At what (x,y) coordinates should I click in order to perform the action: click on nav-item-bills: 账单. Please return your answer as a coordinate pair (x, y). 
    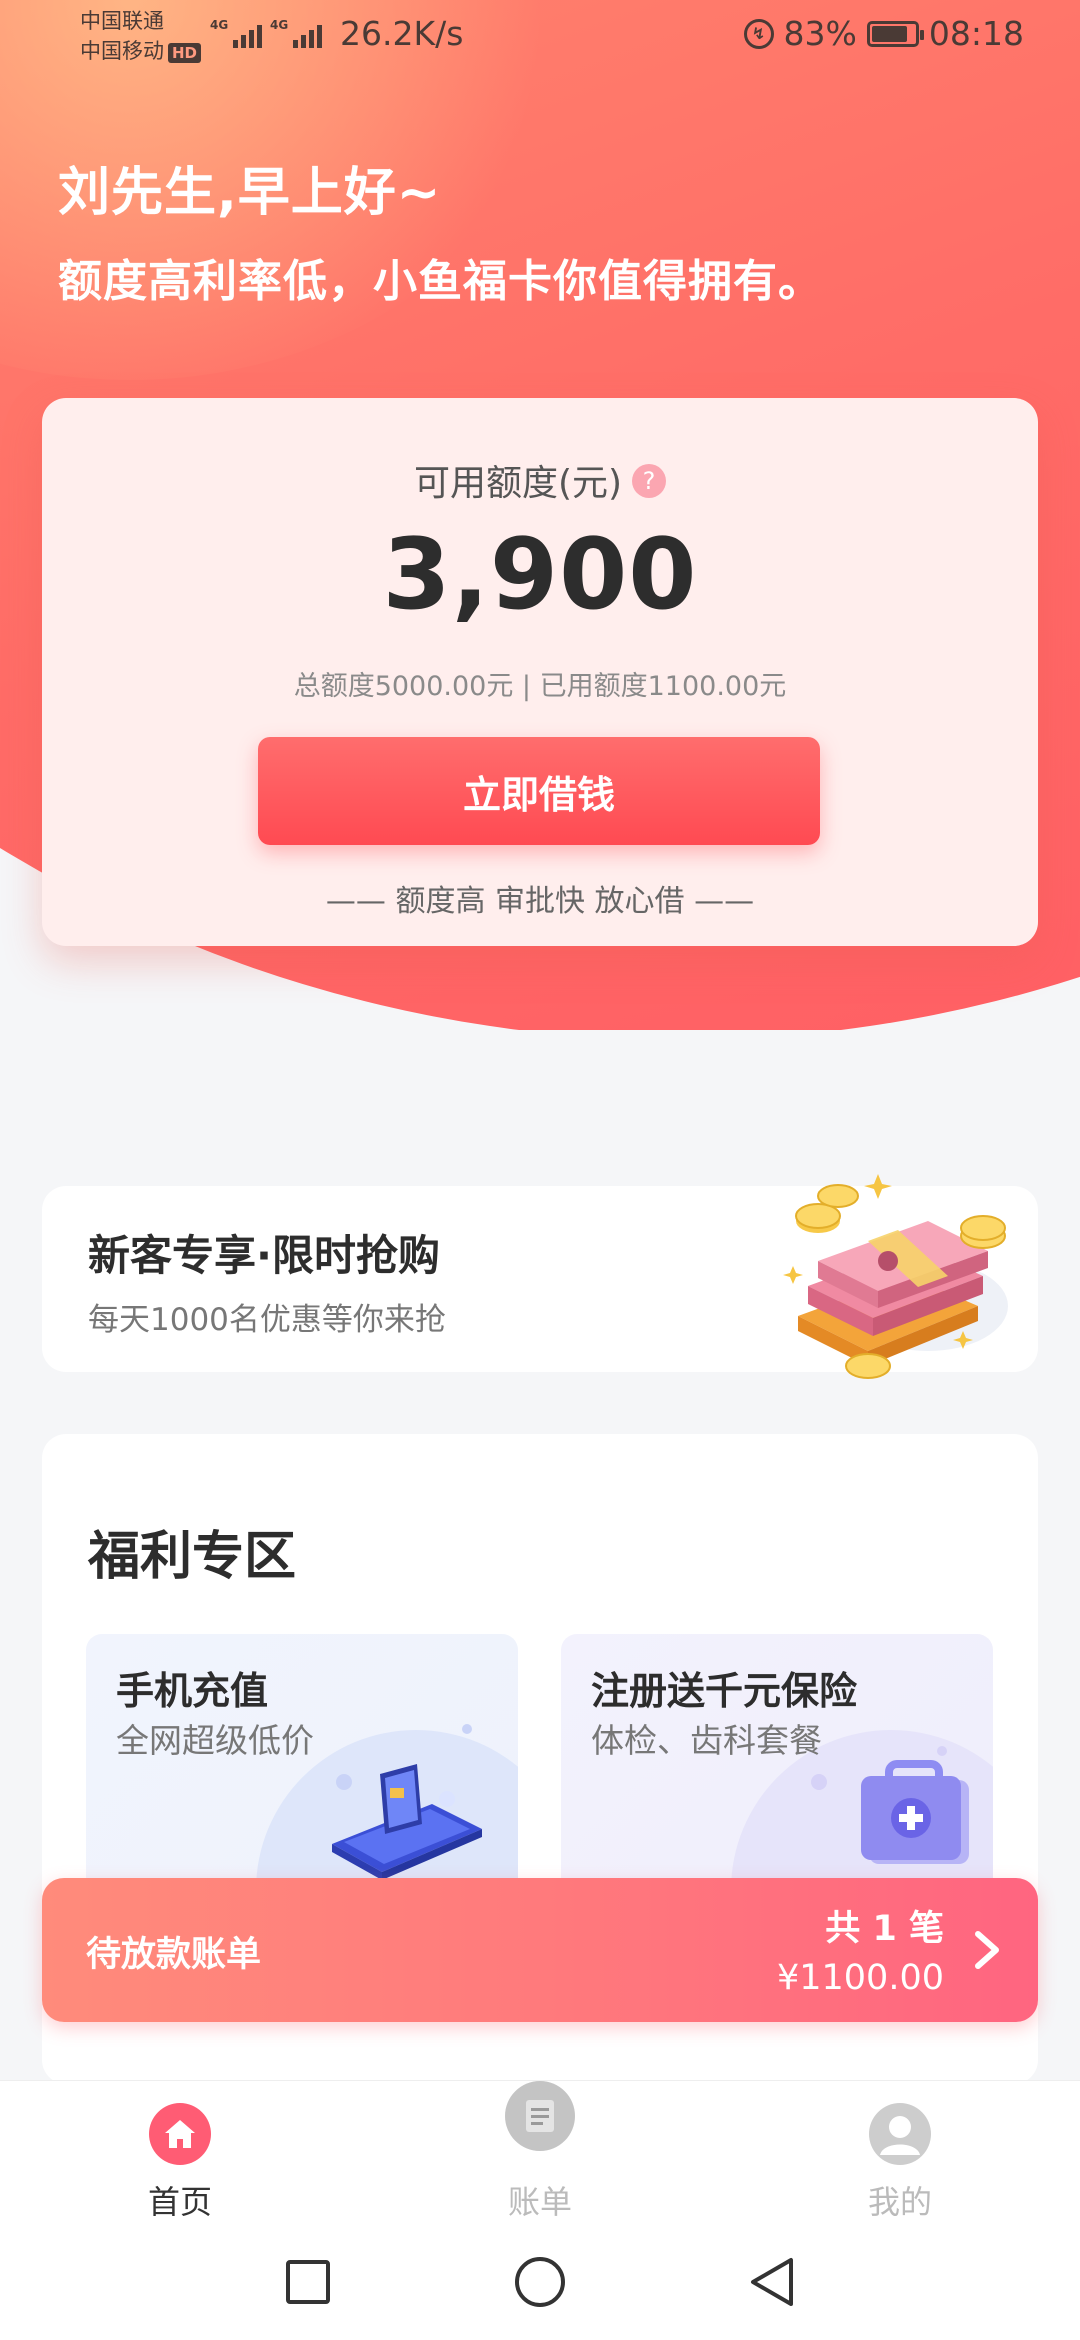
    Looking at the image, I should click on (540, 2153).